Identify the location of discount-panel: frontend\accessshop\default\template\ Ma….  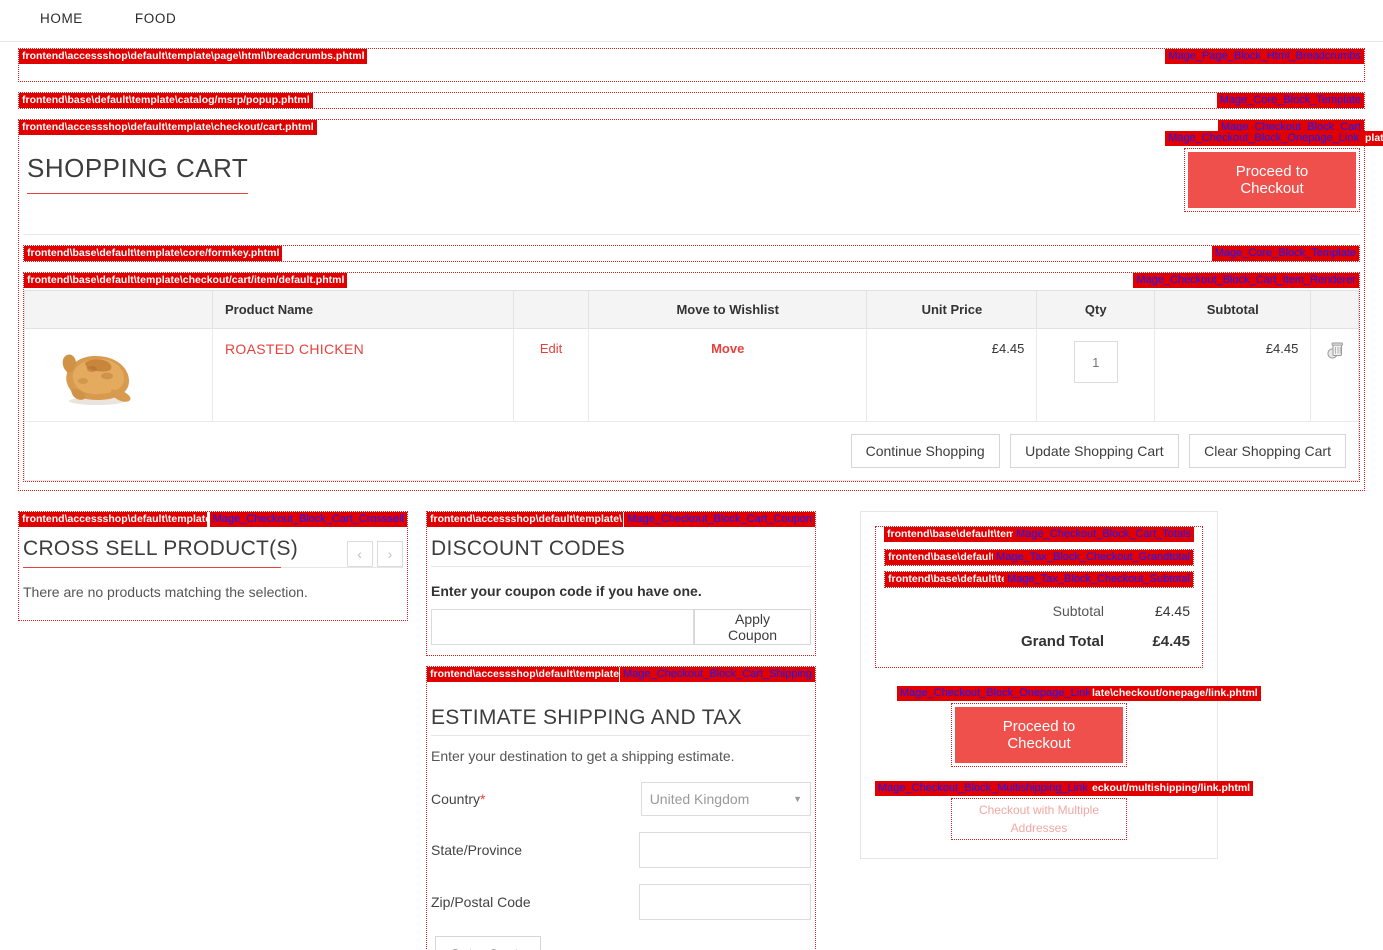
(621, 583).